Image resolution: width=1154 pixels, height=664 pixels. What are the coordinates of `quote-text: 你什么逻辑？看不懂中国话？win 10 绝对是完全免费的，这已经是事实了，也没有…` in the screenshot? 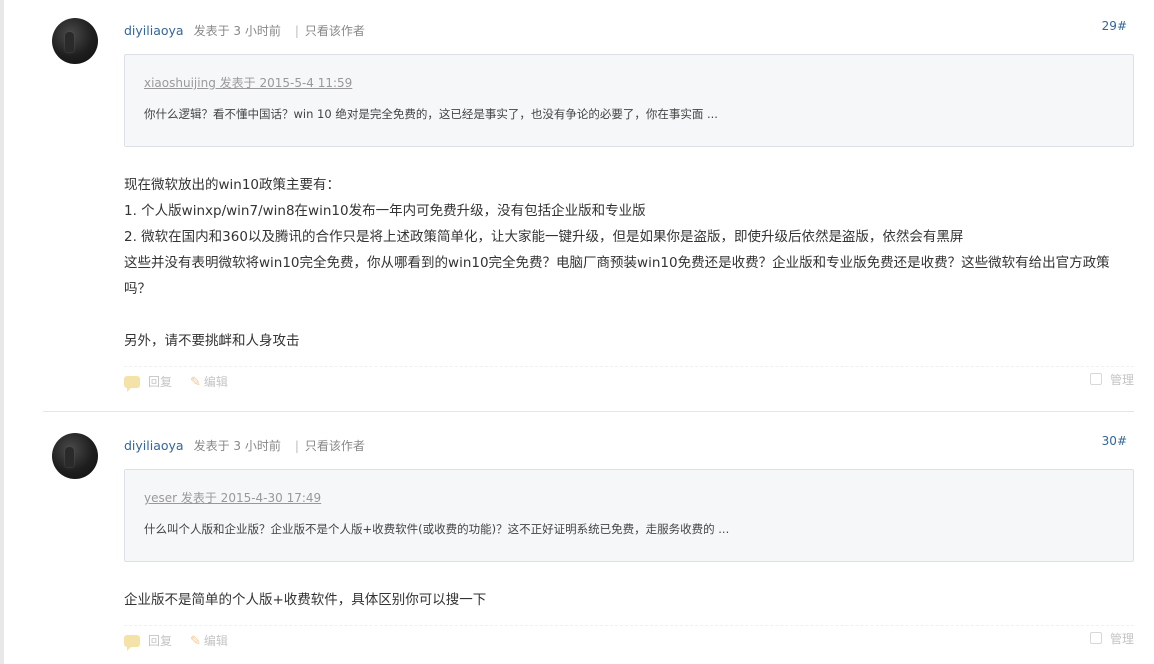 It's located at (431, 114).